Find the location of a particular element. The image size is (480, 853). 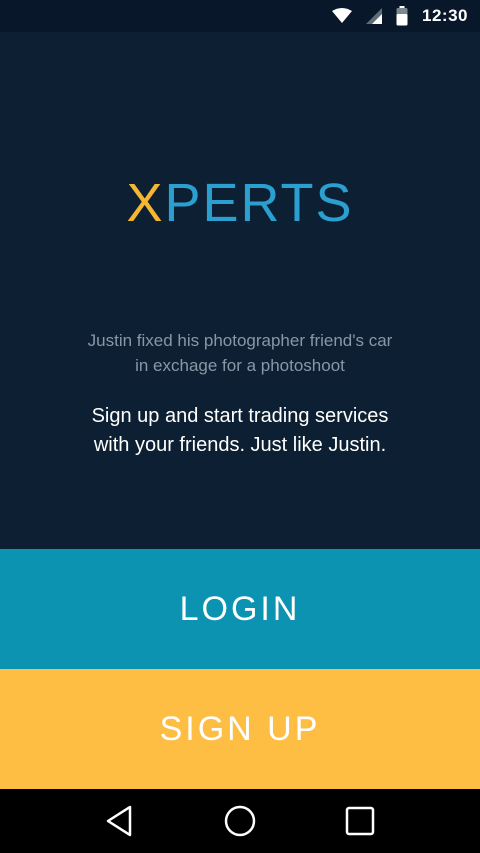

signup-button: SIGN UP is located at coordinates (240, 729).